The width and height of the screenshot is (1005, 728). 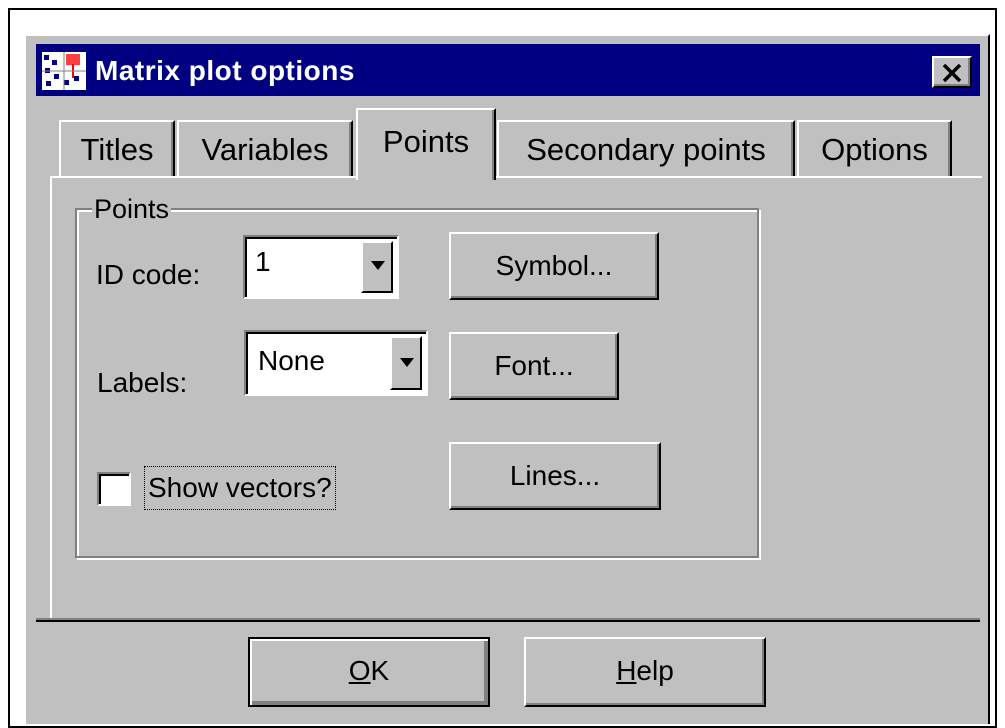 I want to click on help-button-label: Help, so click(x=645, y=670).